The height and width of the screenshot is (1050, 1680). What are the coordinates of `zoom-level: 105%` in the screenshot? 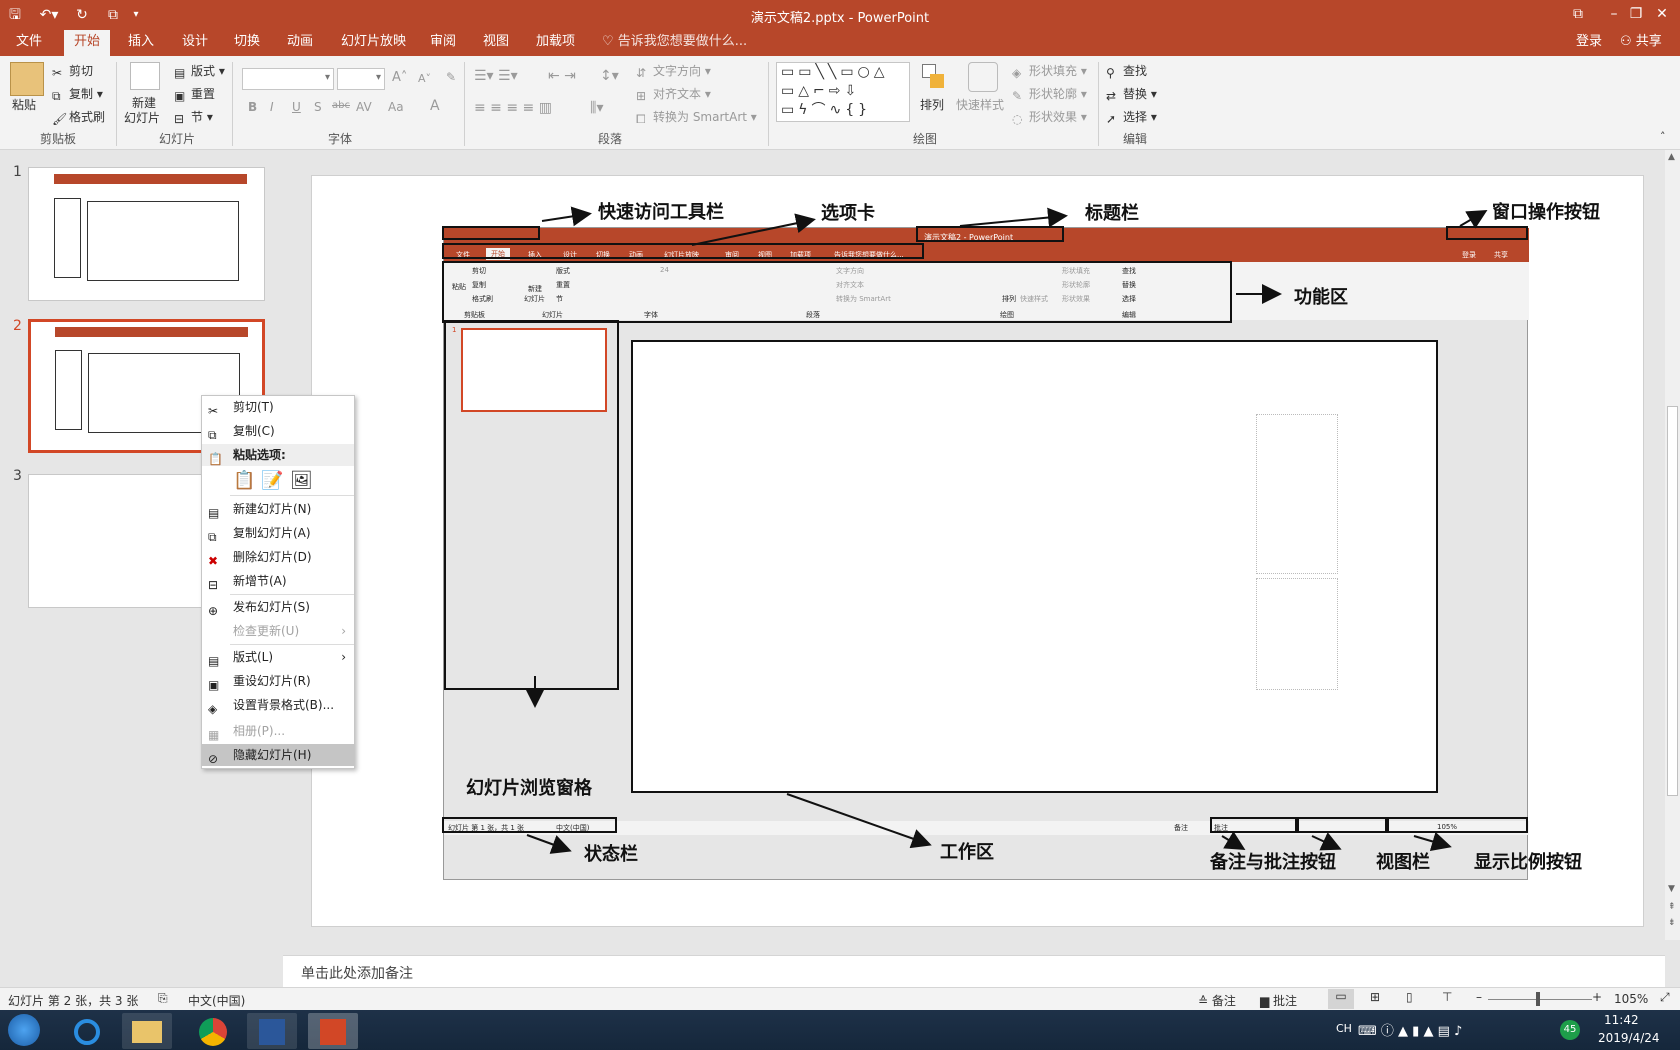 It's located at (1631, 999).